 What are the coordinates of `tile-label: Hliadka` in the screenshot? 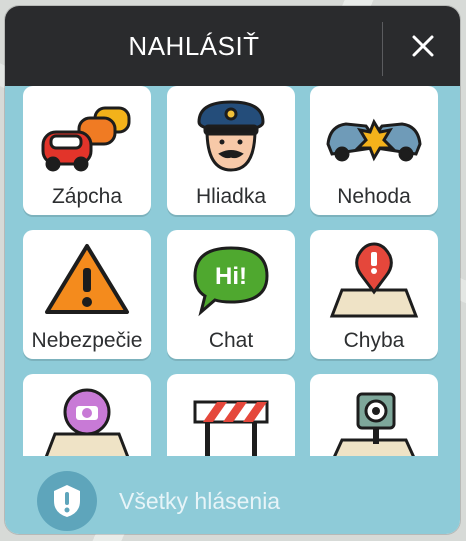 It's located at (231, 196).